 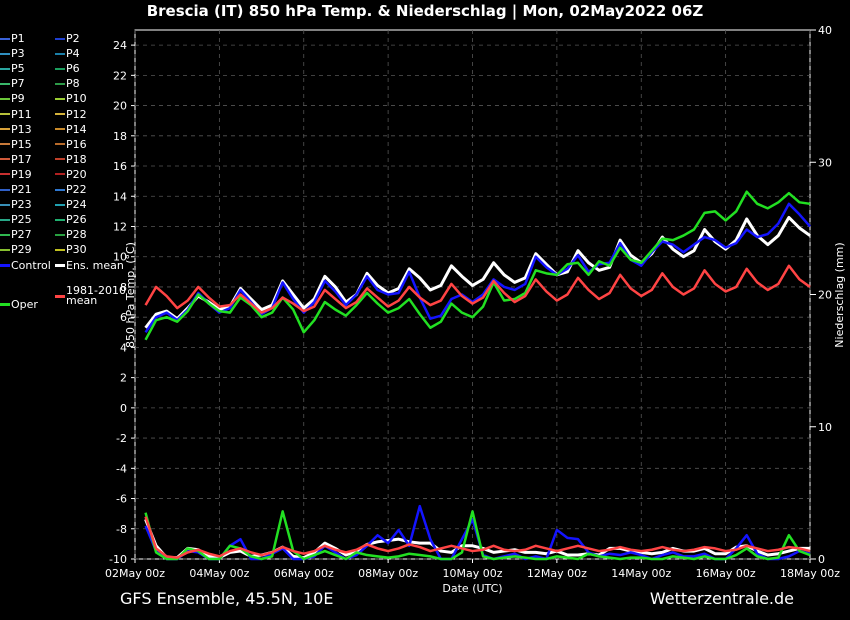 What do you see at coordinates (76, 205) in the screenshot?
I see `legend-label: P24` at bounding box center [76, 205].